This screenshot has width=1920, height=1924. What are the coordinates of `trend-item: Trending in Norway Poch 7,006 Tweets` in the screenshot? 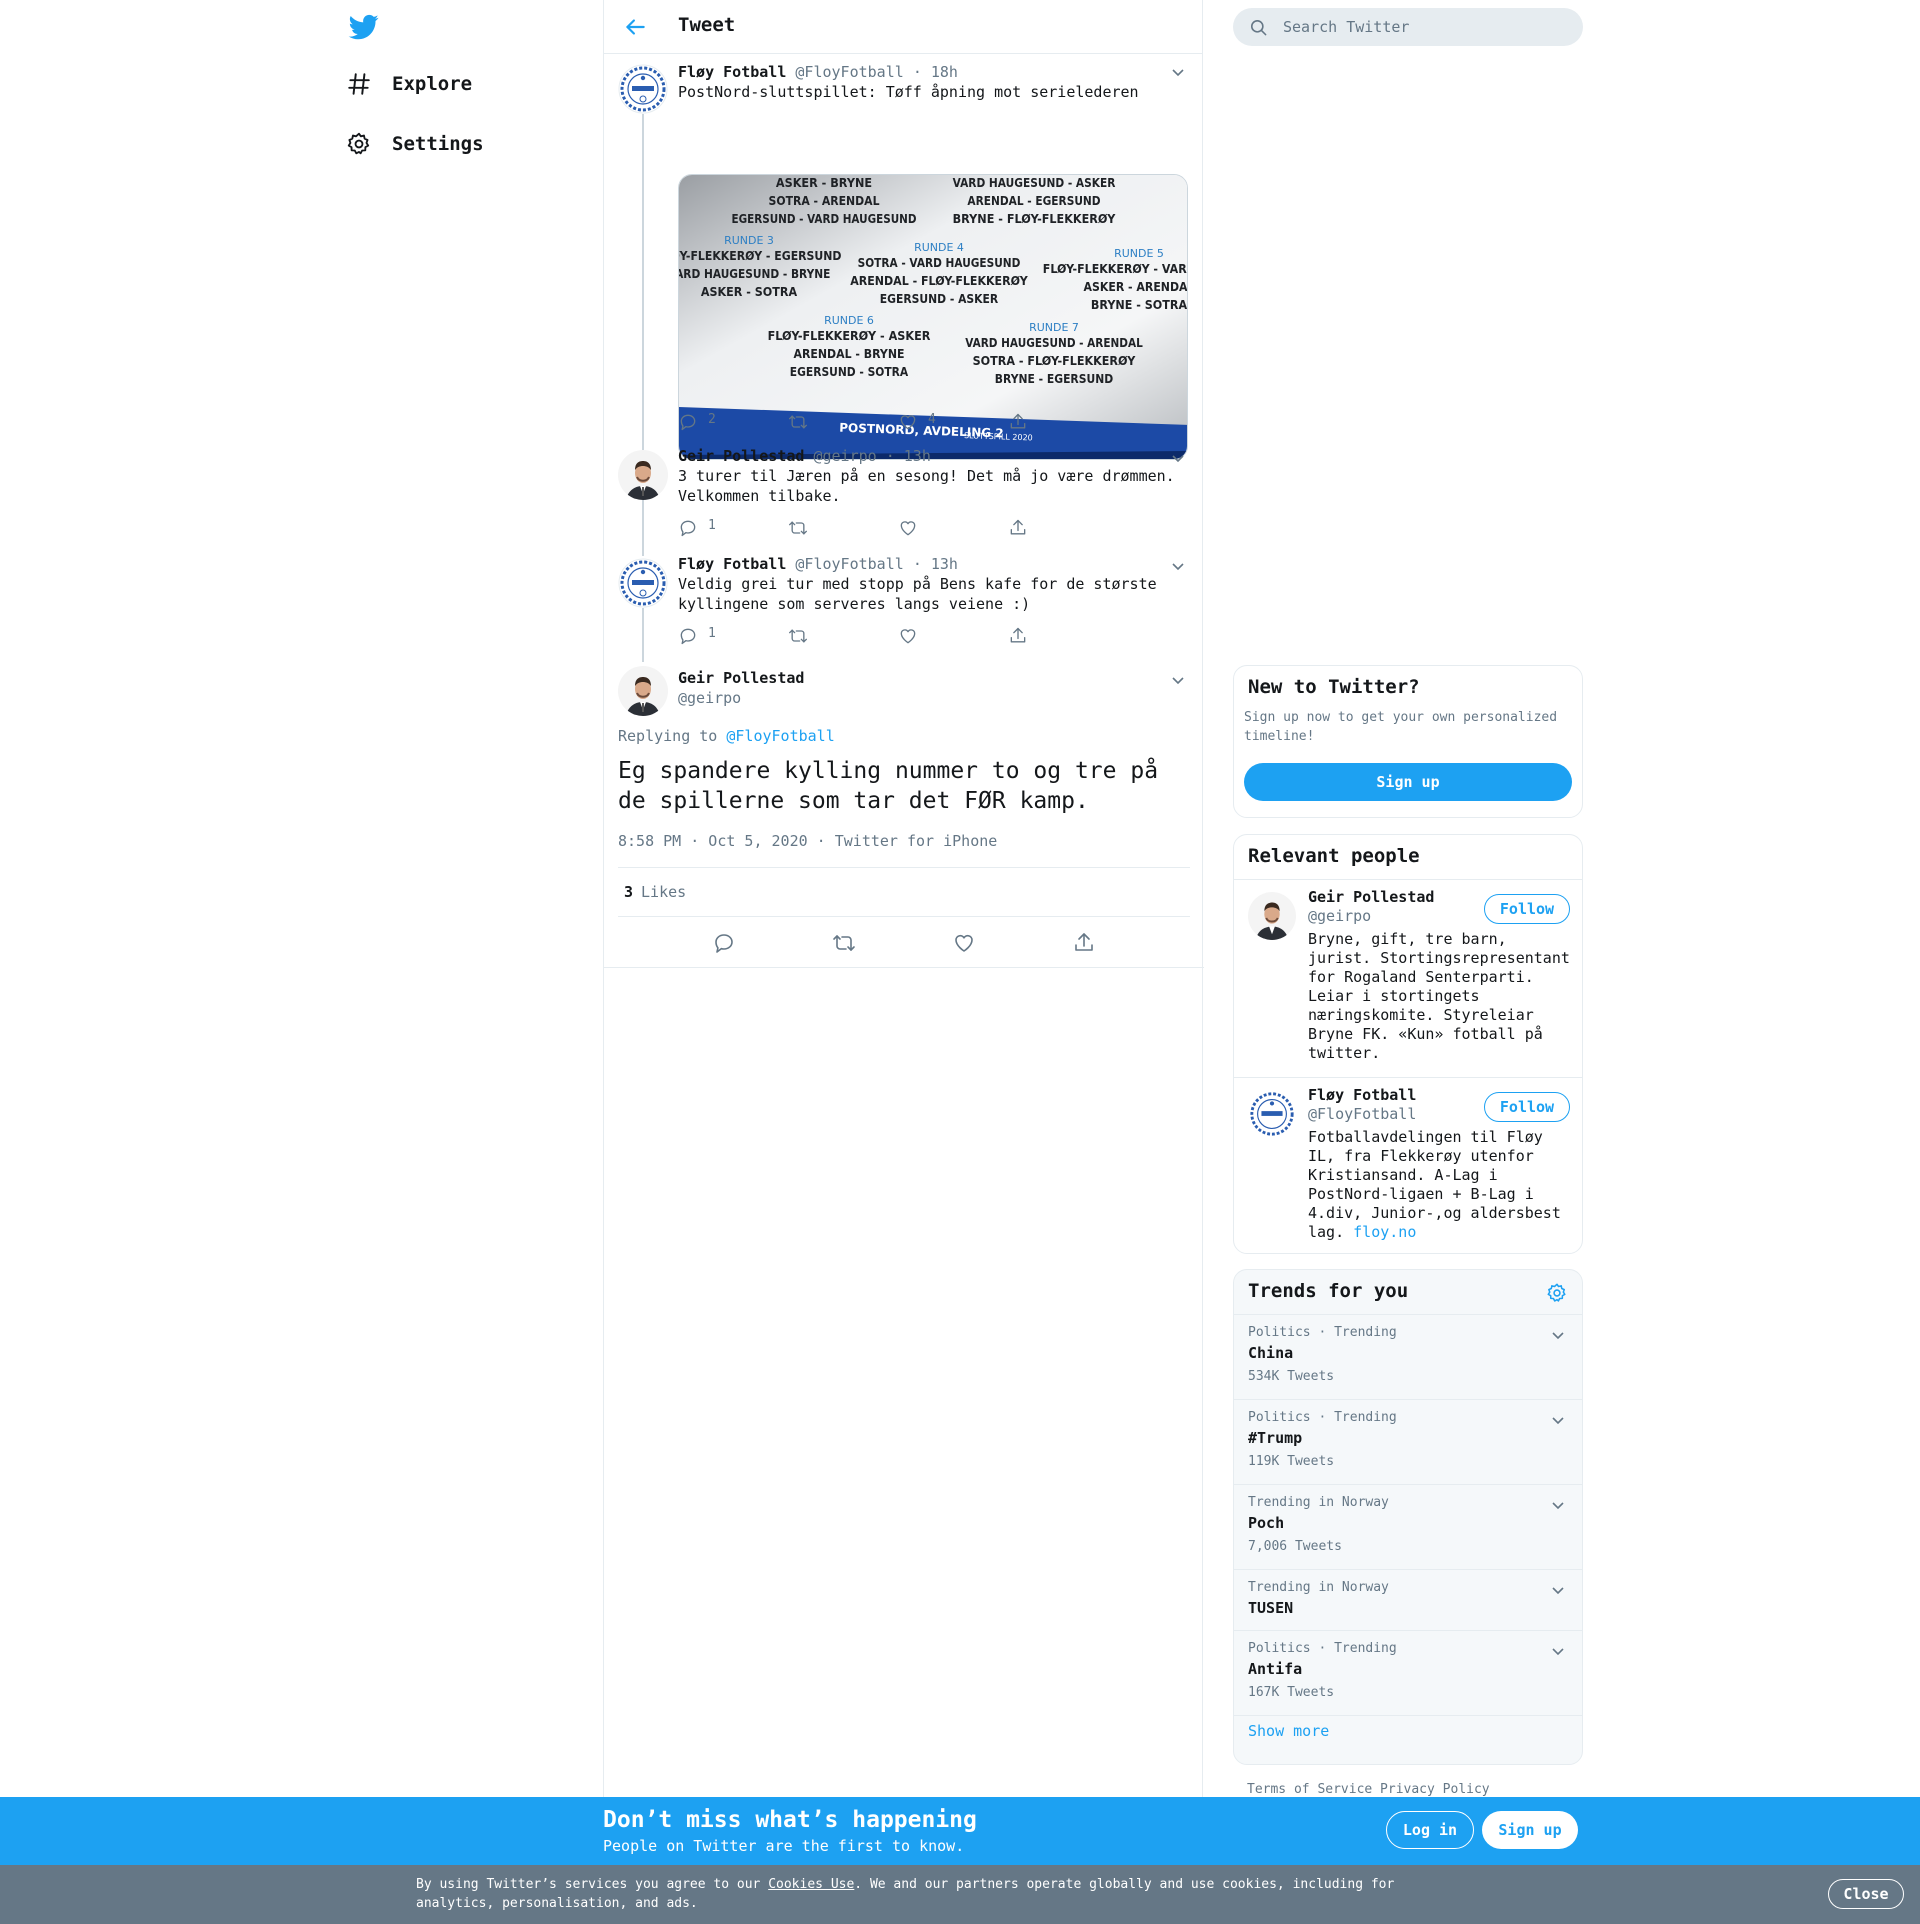 It's located at (1408, 1526).